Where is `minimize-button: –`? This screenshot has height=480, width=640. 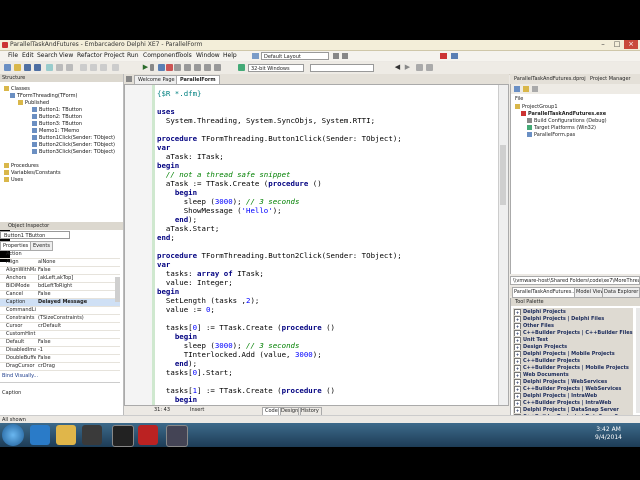 minimize-button: – is located at coordinates (603, 44).